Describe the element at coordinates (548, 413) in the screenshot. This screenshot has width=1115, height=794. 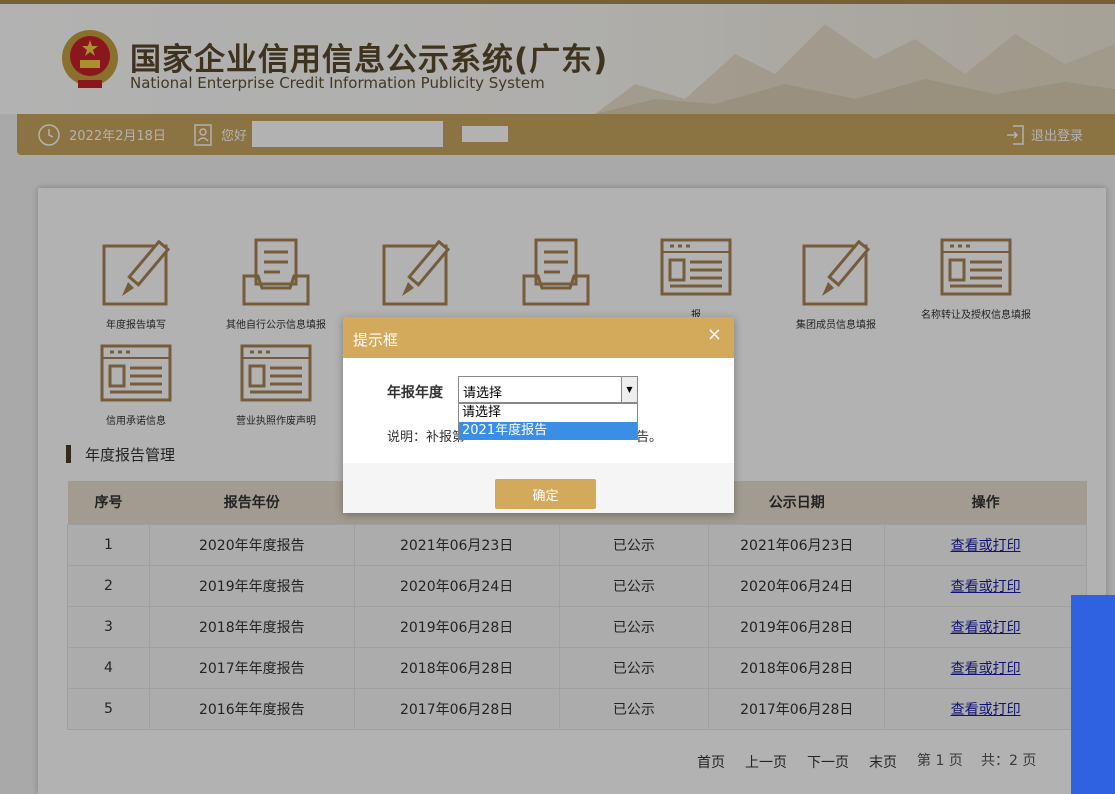
I see `option-please-select: 请选择` at that location.